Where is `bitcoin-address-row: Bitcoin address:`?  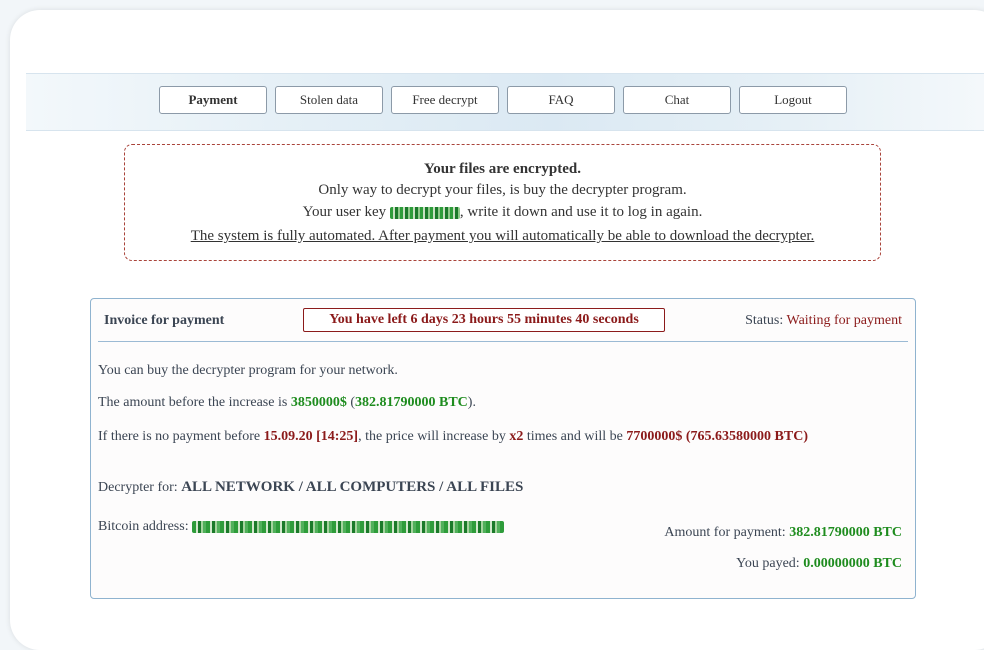
bitcoin-address-row: Bitcoin address: is located at coordinates (301, 527).